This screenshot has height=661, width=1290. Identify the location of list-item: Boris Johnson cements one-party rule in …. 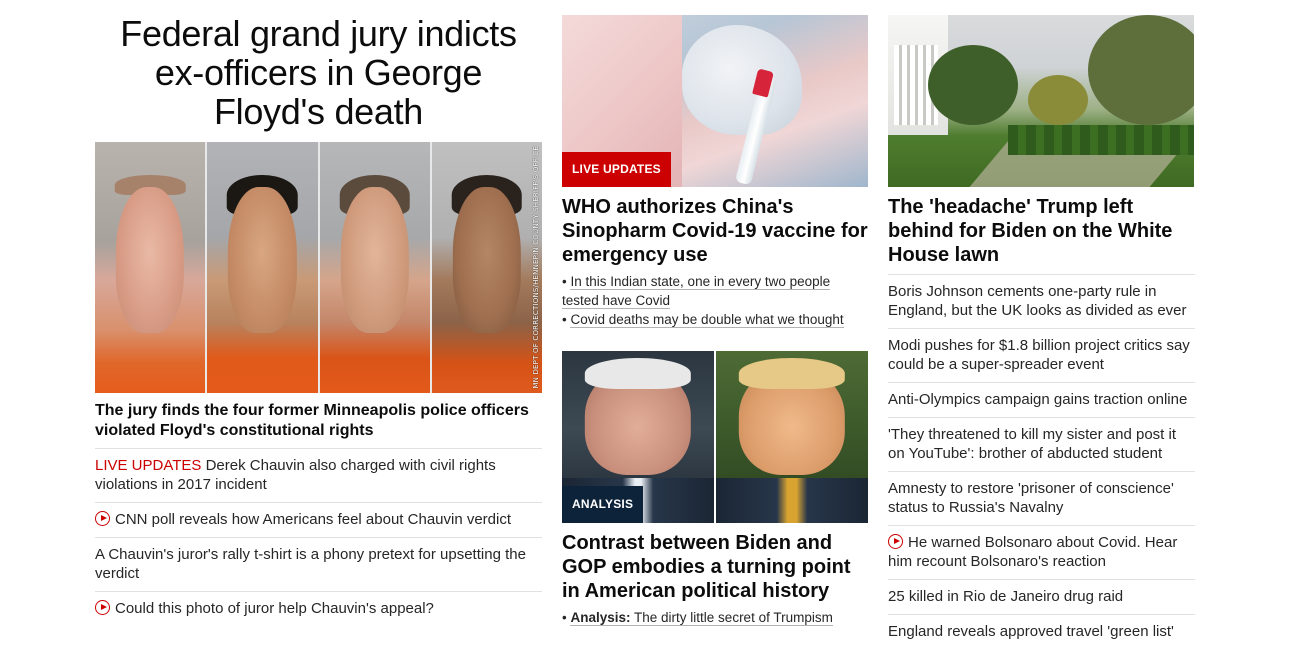
(1041, 301).